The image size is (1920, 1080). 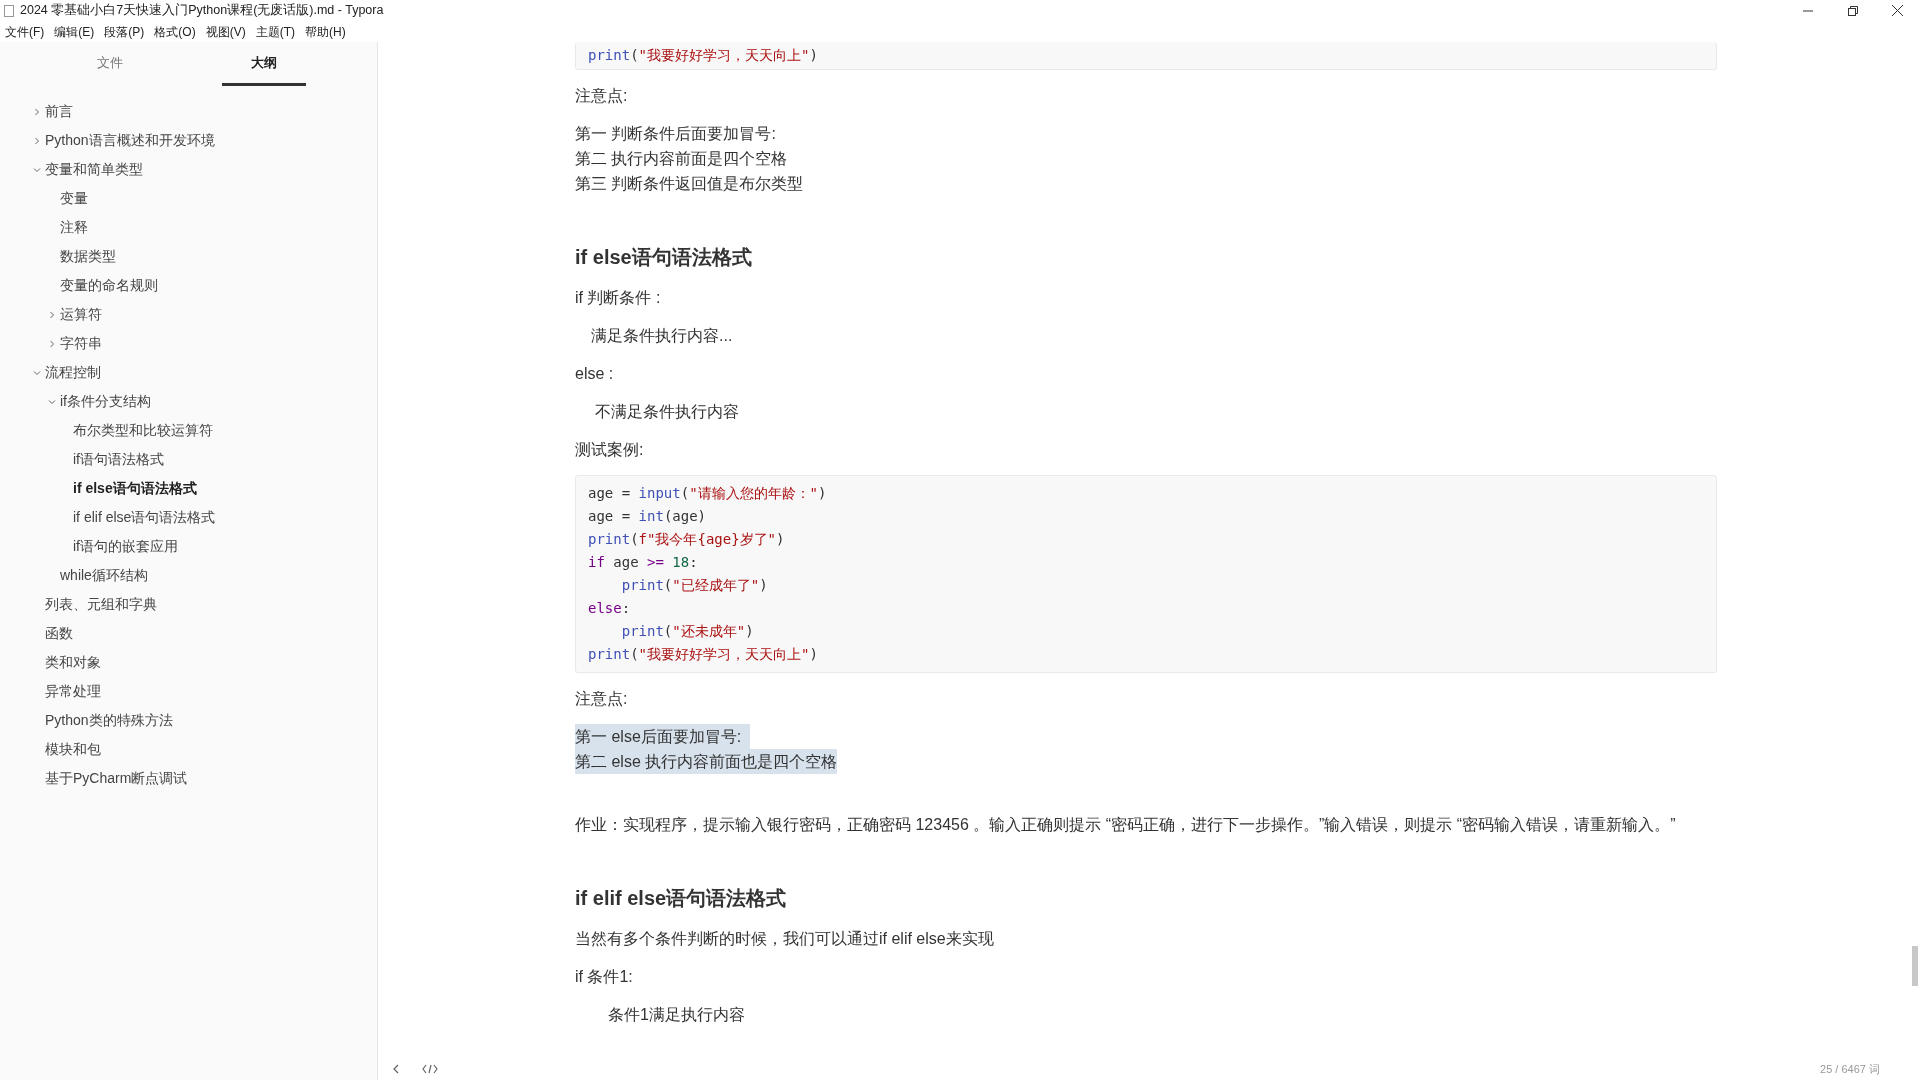 What do you see at coordinates (73, 691) in the screenshot?
I see `outline-item: 异常处理` at bounding box center [73, 691].